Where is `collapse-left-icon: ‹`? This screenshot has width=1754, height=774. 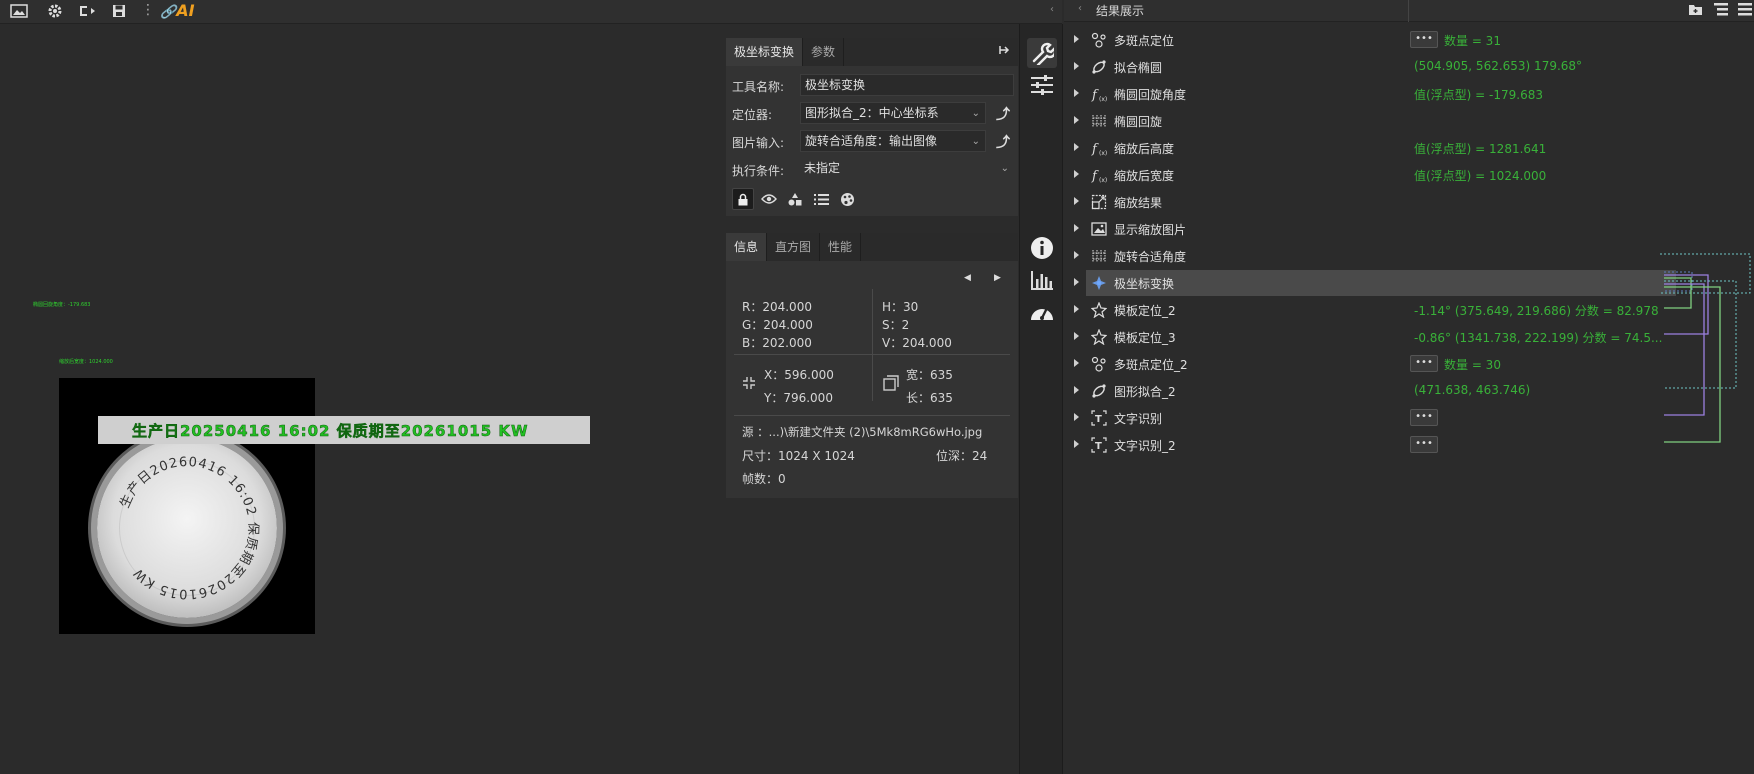 collapse-left-icon: ‹ is located at coordinates (1080, 8).